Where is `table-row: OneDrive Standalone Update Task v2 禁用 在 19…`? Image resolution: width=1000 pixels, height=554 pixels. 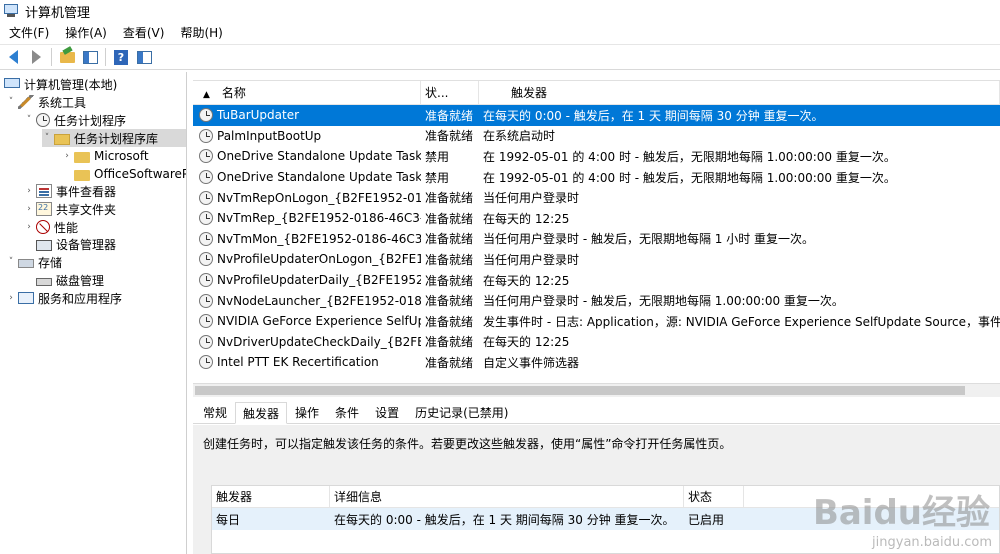 table-row: OneDrive Standalone Update Task v2 禁用 在 19… is located at coordinates (596, 177).